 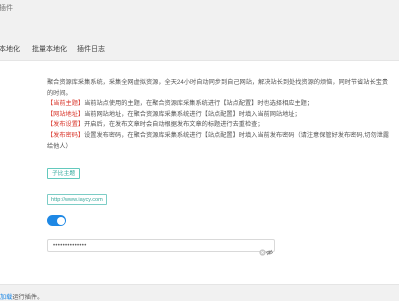 What do you see at coordinates (161, 247) in the screenshot?
I see `publish-password-input: ••••••••••••••` at bounding box center [161, 247].